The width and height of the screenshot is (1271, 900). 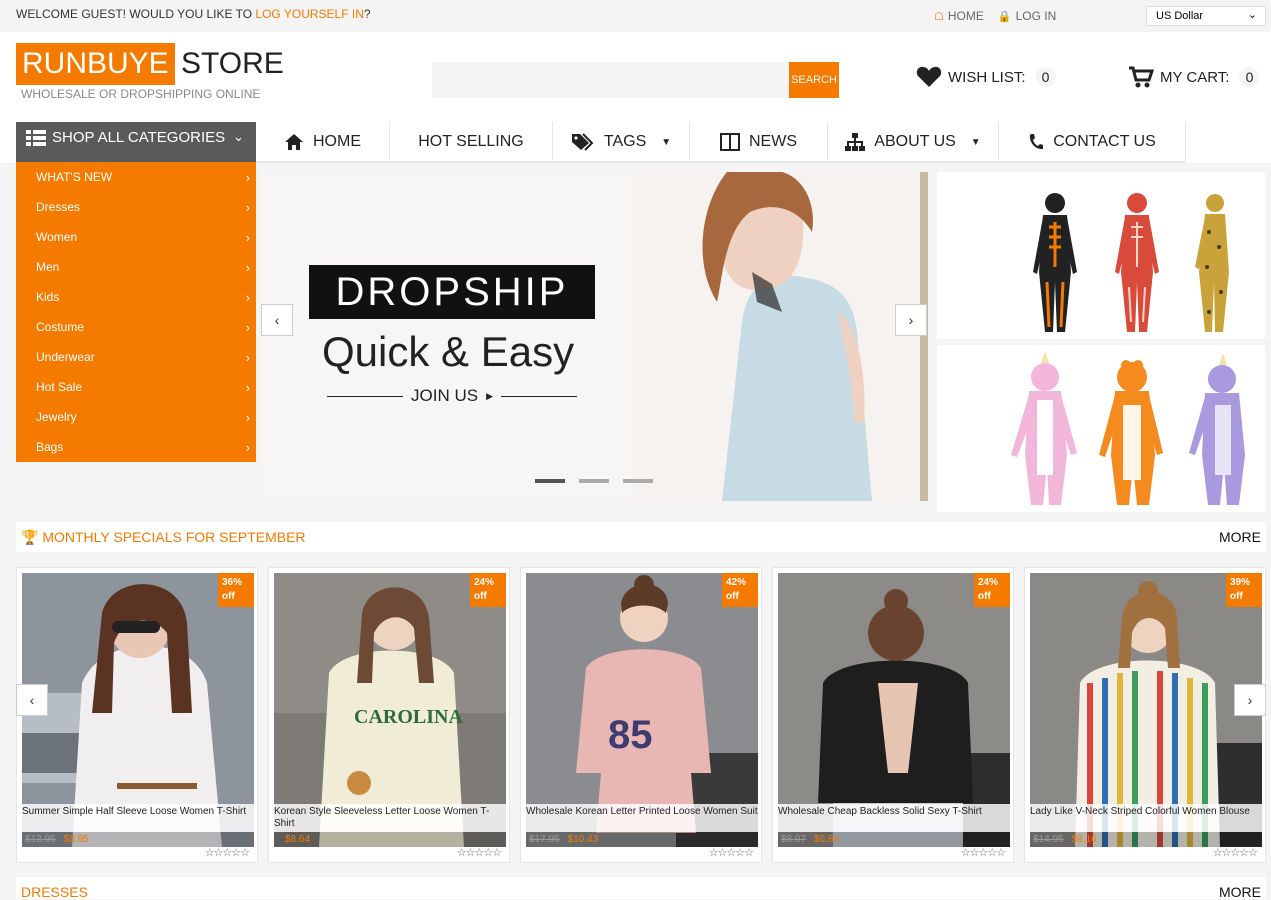 I want to click on nav-item-contact-us: CONTACT US, so click(x=1092, y=142).